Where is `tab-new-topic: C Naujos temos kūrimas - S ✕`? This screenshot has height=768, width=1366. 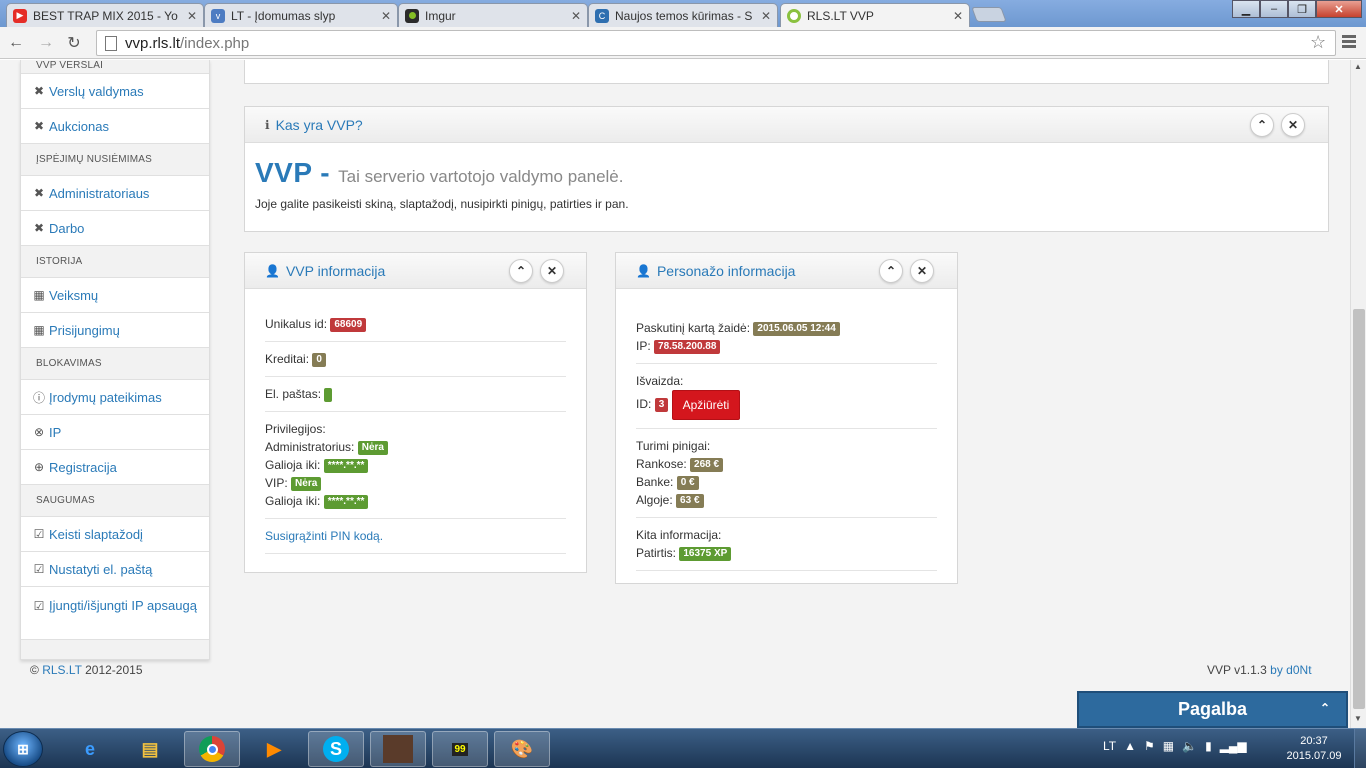 tab-new-topic: C Naujos temos kūrimas - S ✕ is located at coordinates (683, 15).